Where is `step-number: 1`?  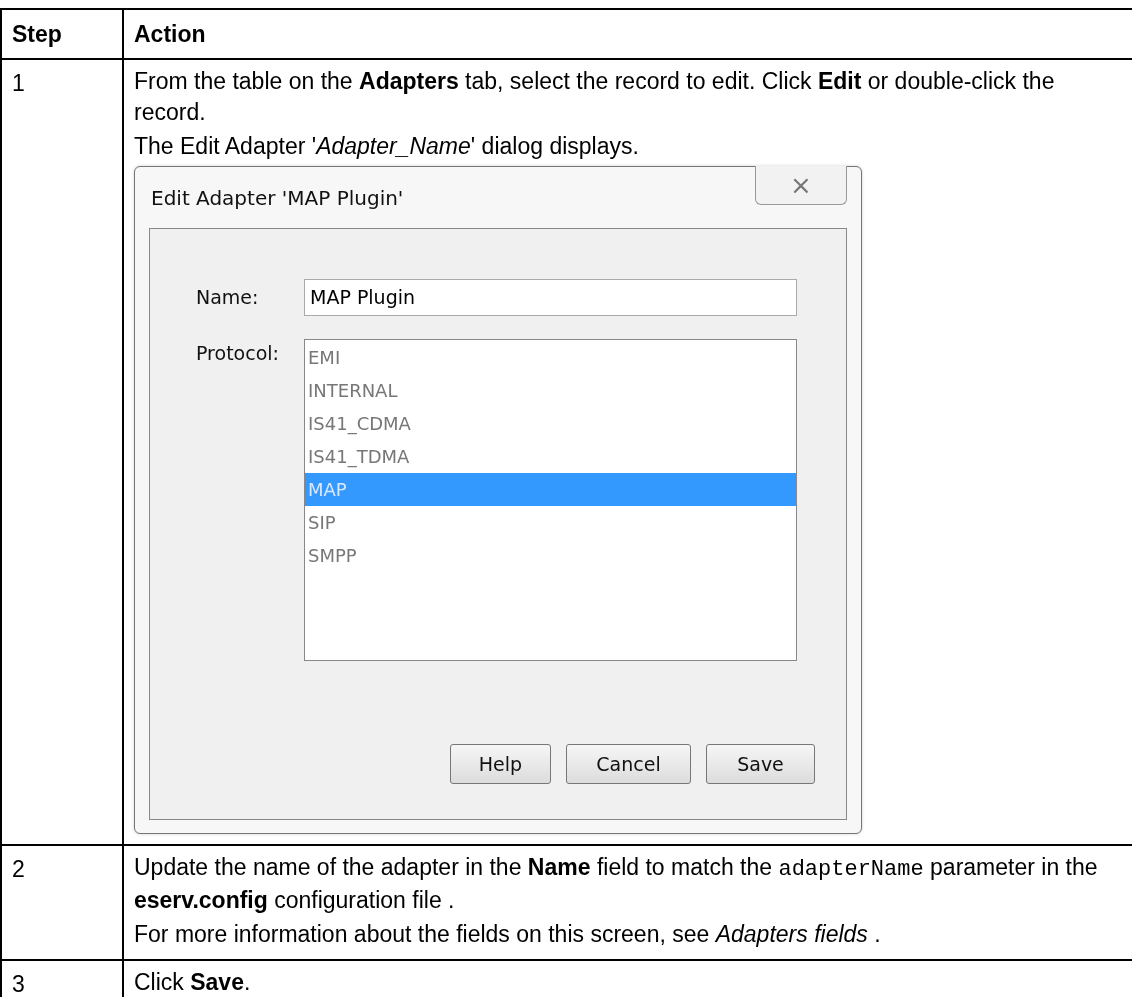 step-number: 1 is located at coordinates (18, 82).